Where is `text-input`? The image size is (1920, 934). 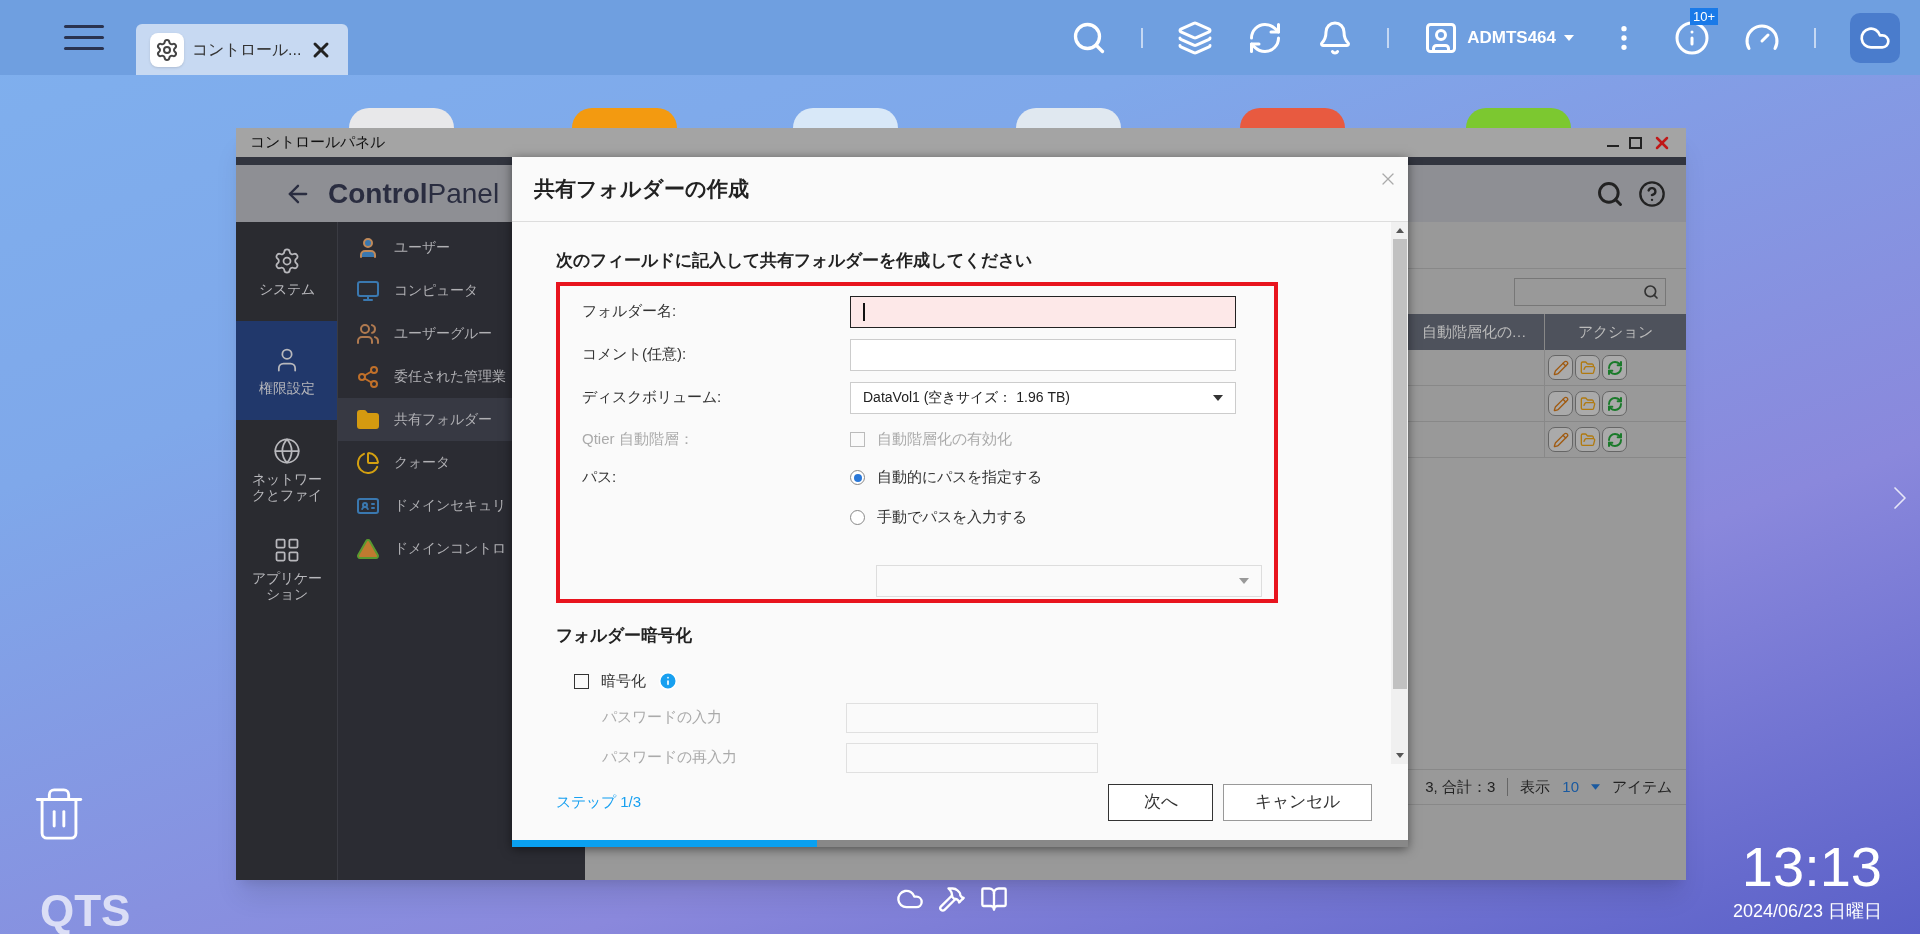
text-input is located at coordinates (1043, 311).